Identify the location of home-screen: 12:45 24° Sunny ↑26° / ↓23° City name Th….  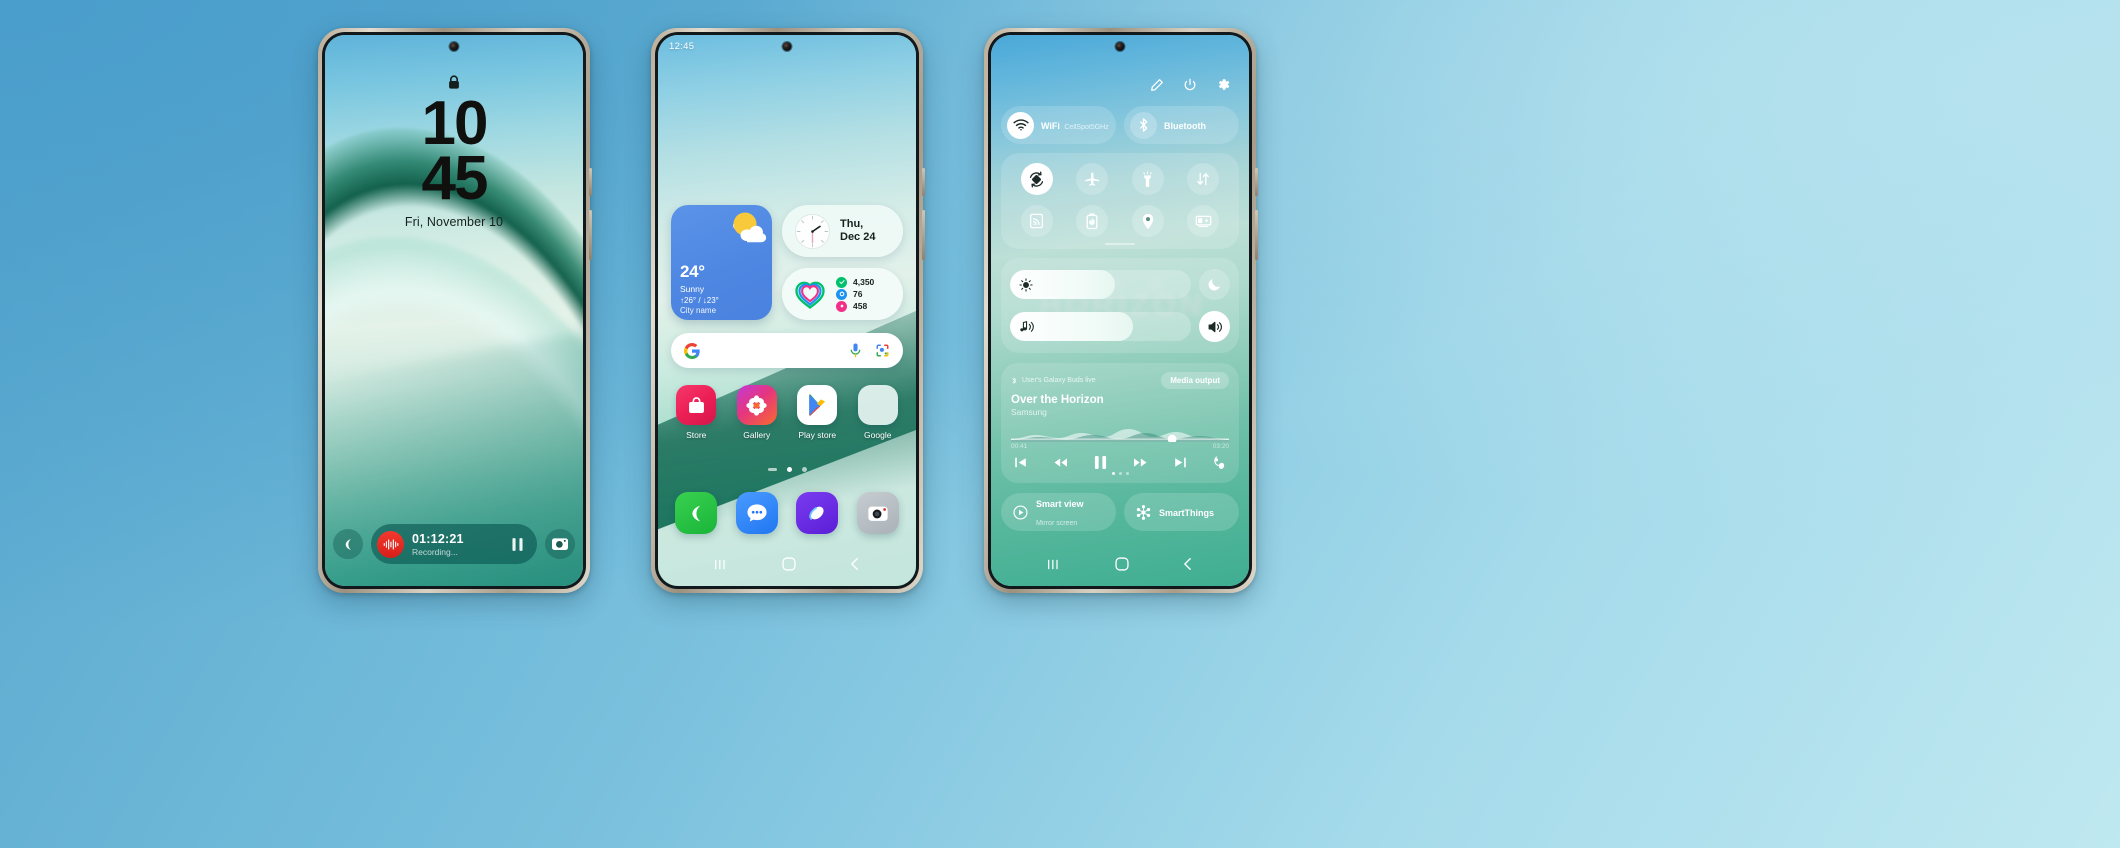
(787, 310).